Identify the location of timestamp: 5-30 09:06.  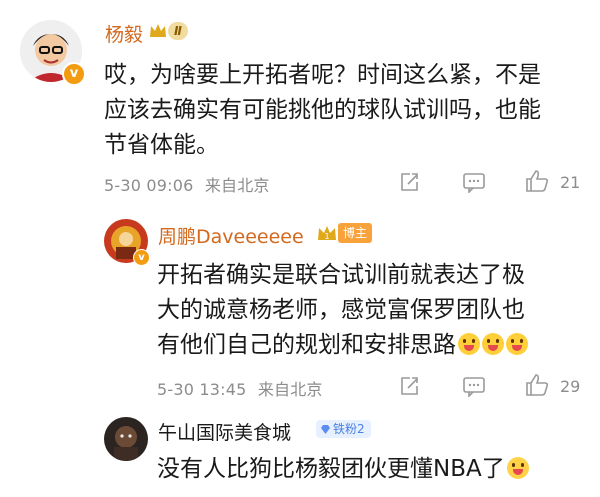
(149, 185).